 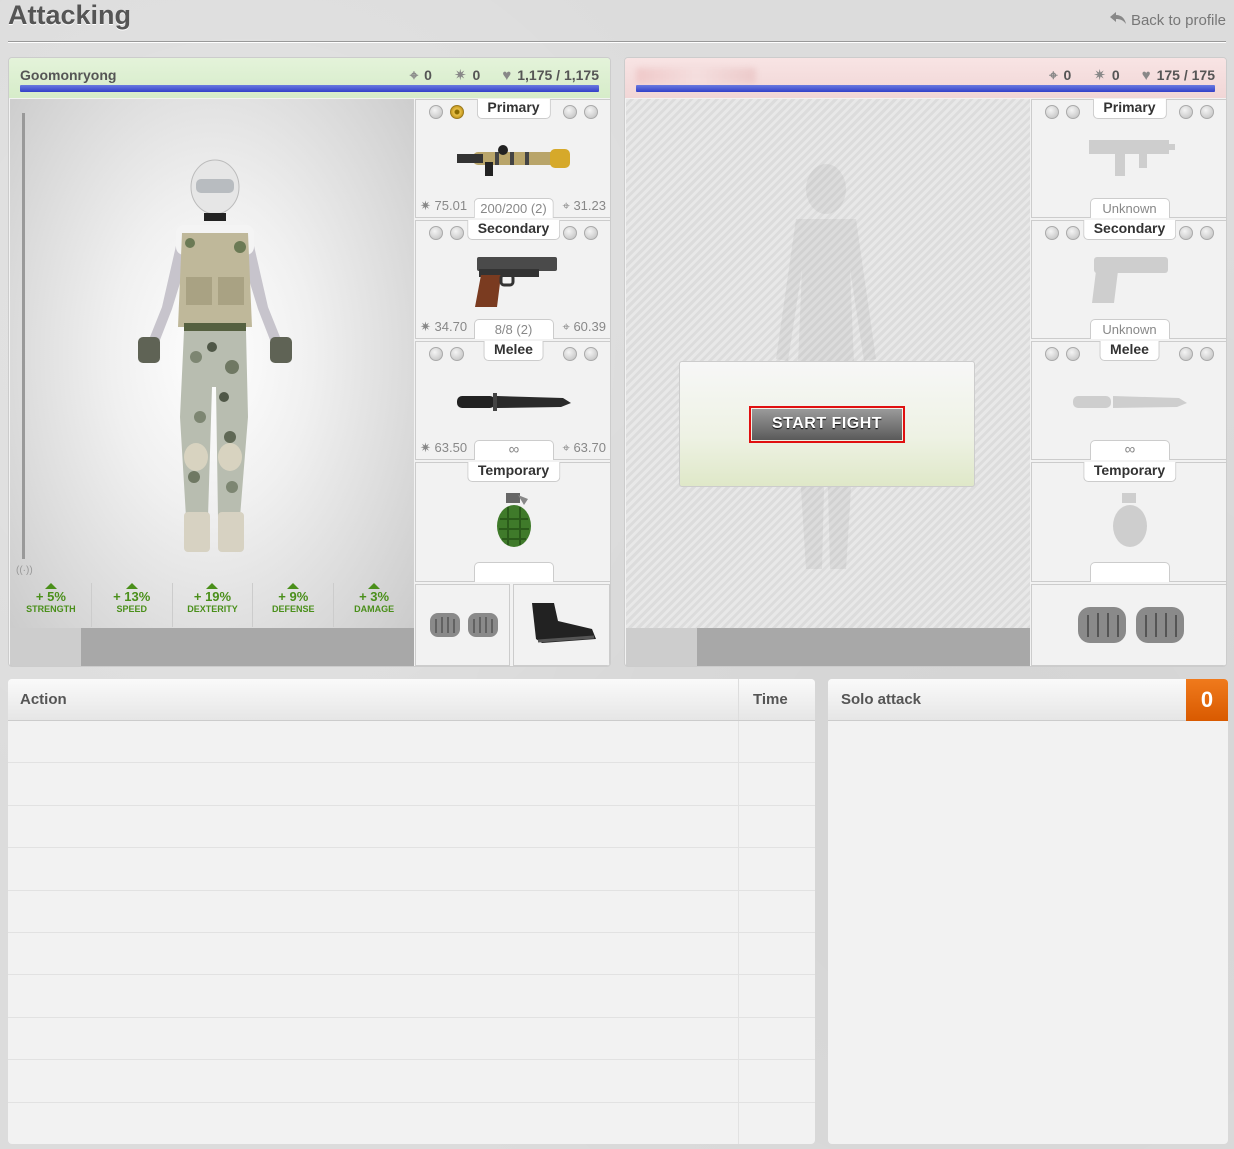 I want to click on attacker-melee-slot: Melee ✷ 63.50 ∞ ⌖ 63.70, so click(x=512, y=400).